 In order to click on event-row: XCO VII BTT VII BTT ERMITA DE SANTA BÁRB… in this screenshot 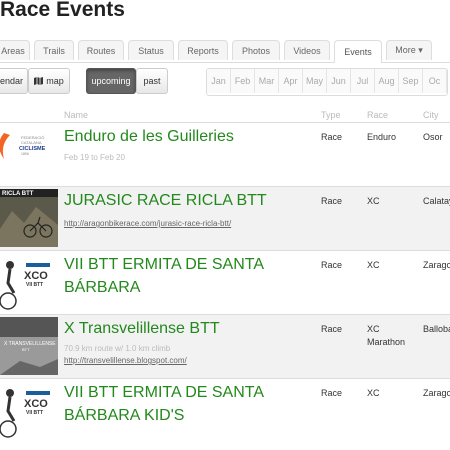, I will do `click(225, 282)`.